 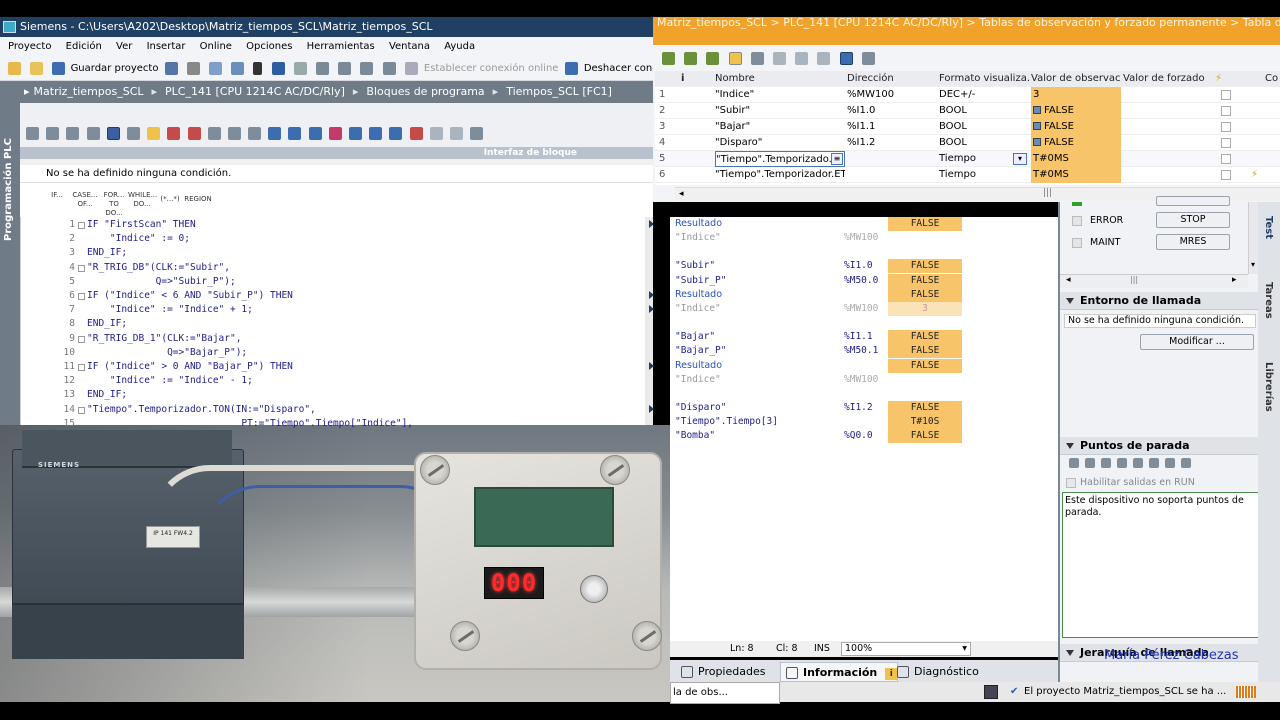 What do you see at coordinates (193, 68) in the screenshot?
I see `cut-icon` at bounding box center [193, 68].